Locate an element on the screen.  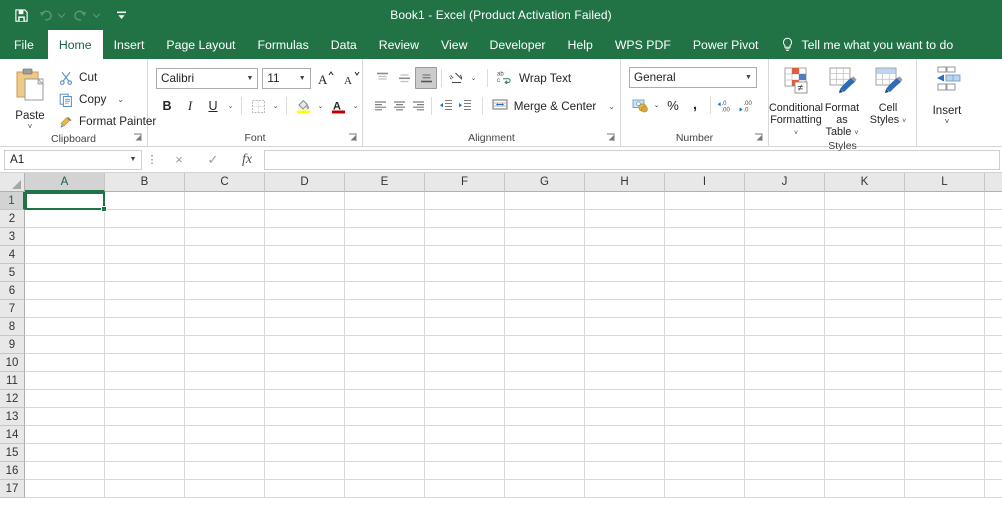
cell-f8 is located at coordinates (465, 327).